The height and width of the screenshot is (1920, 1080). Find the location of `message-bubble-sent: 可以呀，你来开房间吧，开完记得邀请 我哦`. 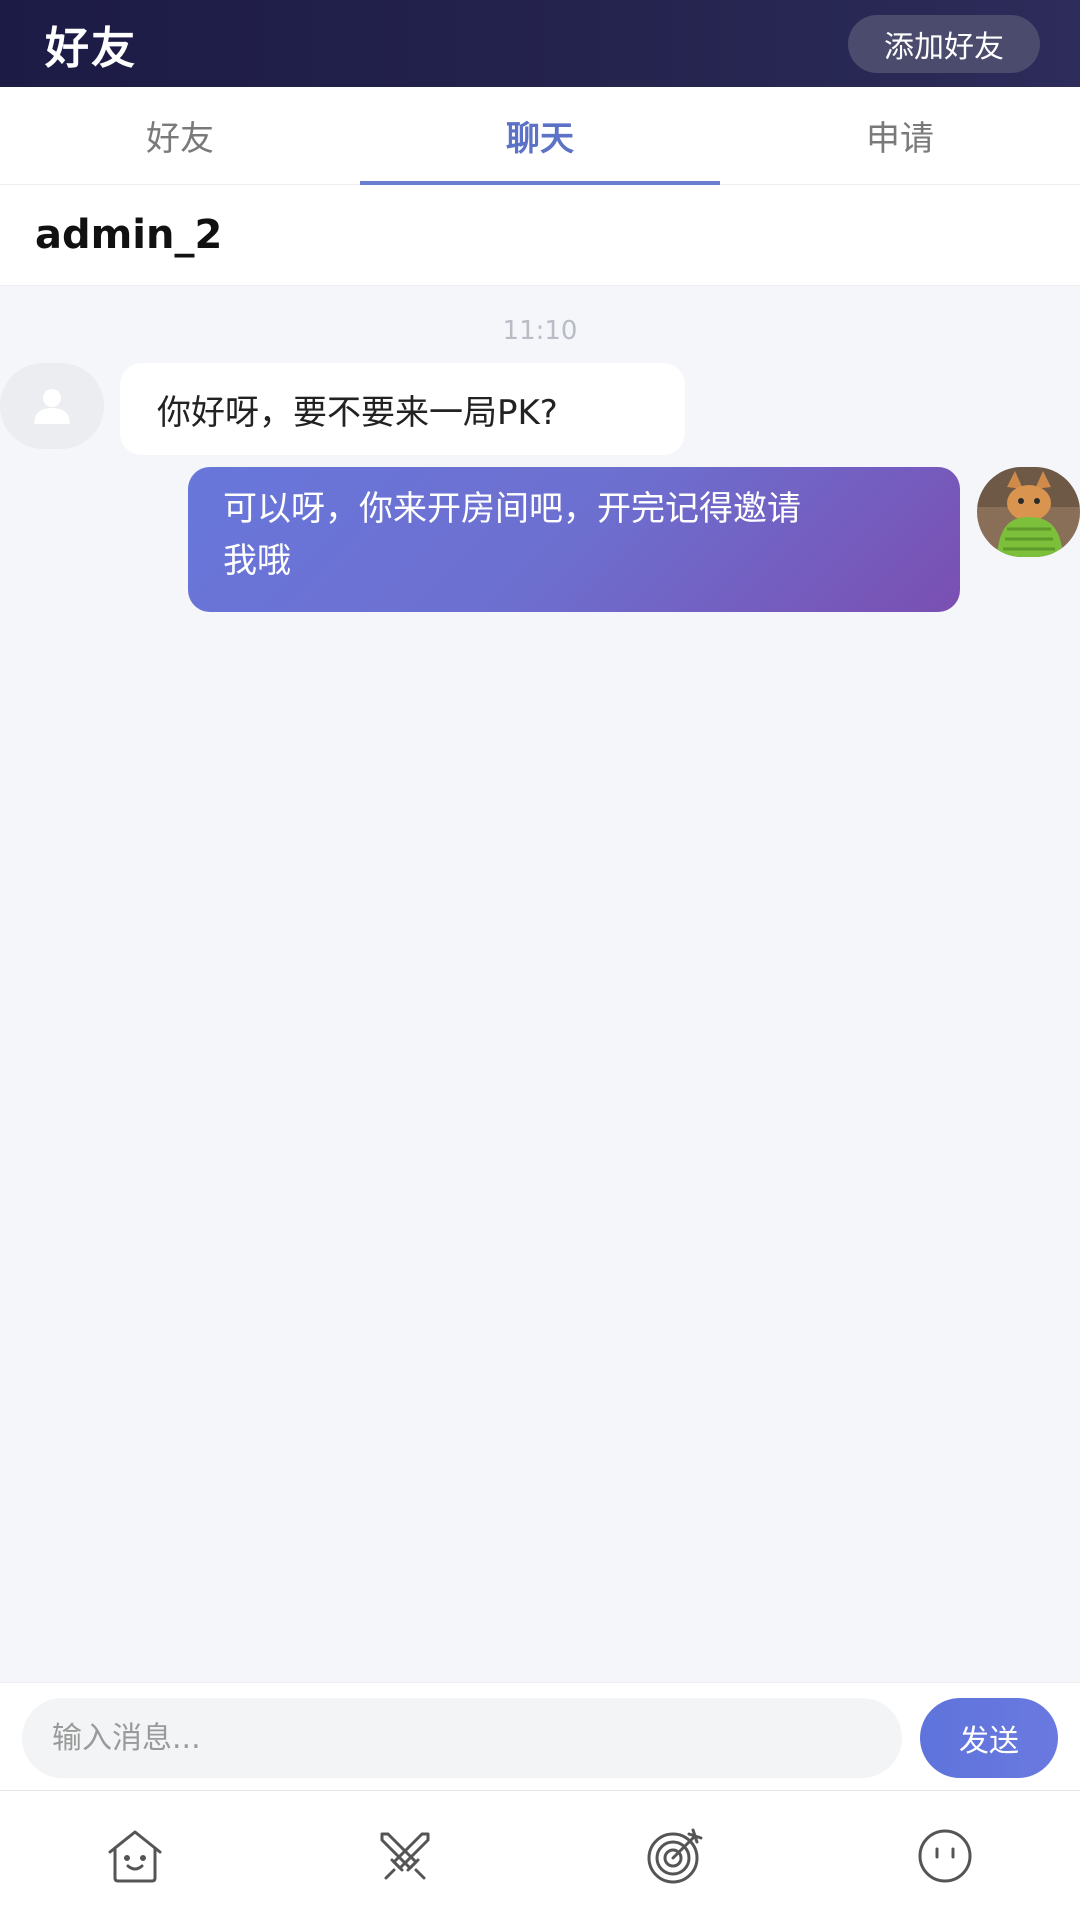

message-bubble-sent: 可以呀，你来开房间吧，开完记得邀请 我哦 is located at coordinates (574, 539).